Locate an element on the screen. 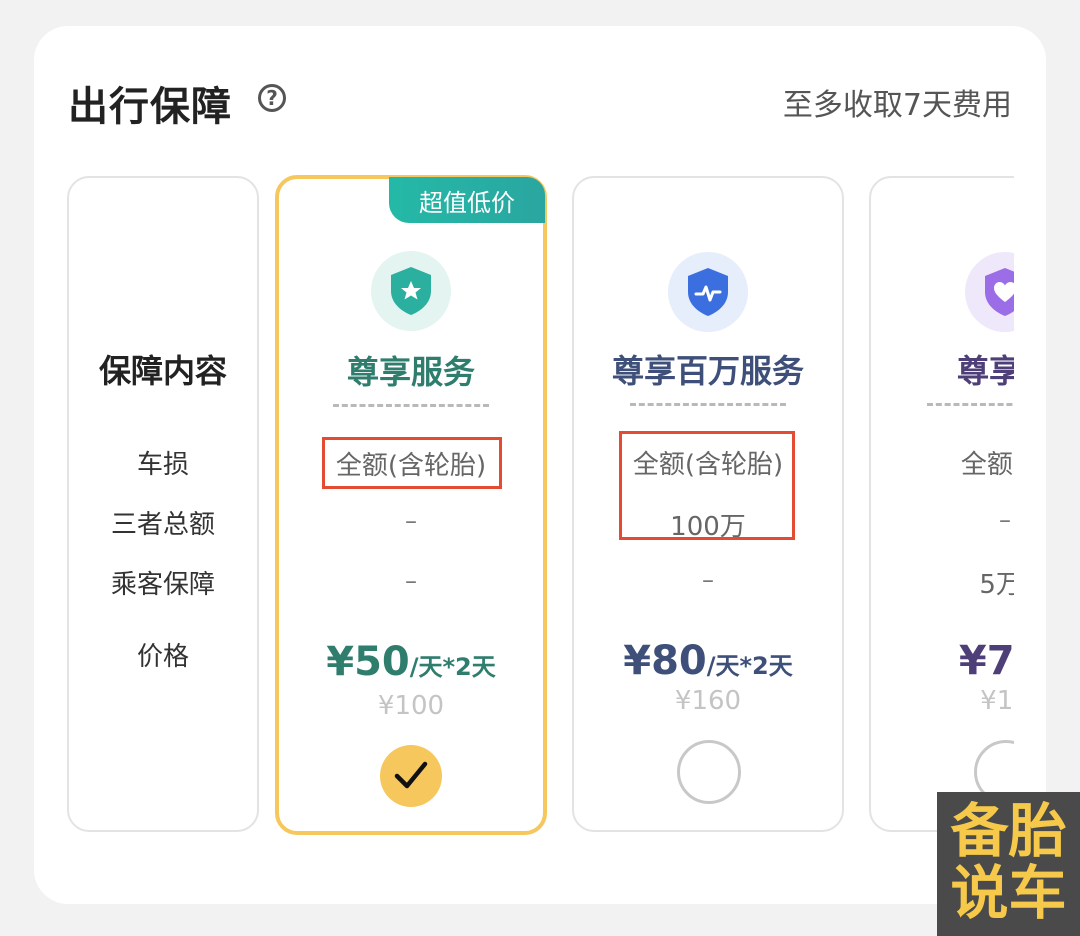 Image resolution: width=1080 pixels, height=936 pixels. original-price: ¥160 is located at coordinates (708, 701).